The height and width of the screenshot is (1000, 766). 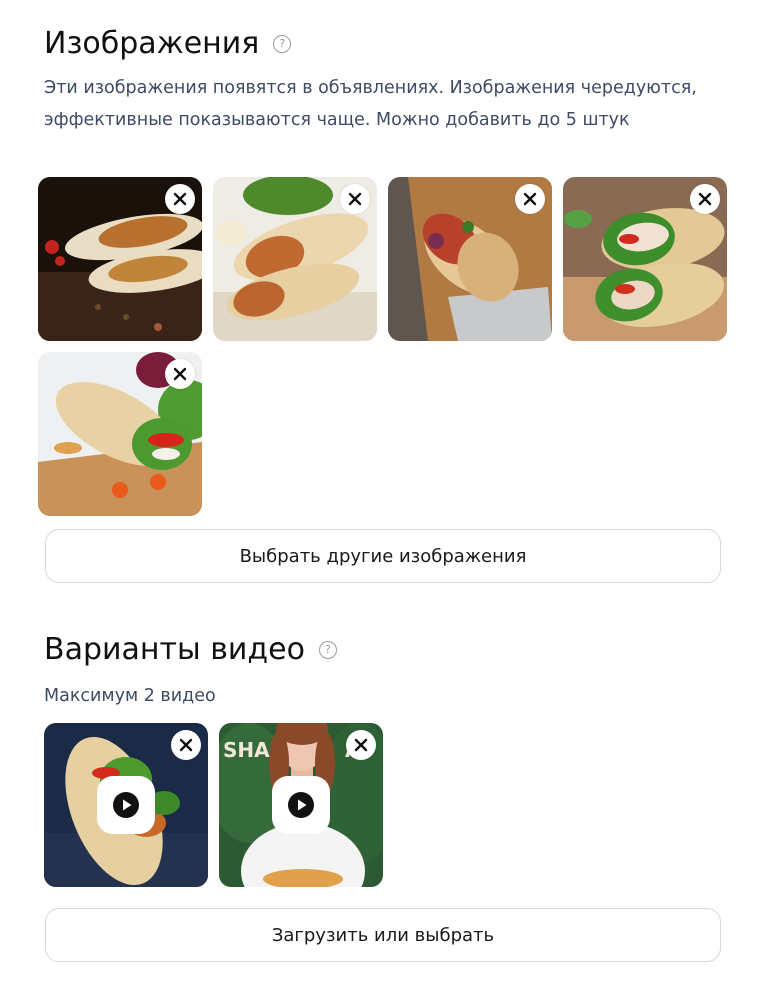 What do you see at coordinates (152, 43) in the screenshot?
I see `images-title-text: Изображения` at bounding box center [152, 43].